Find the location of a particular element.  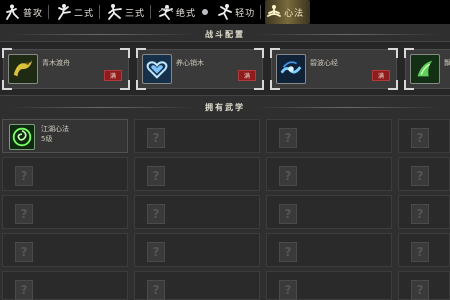

battle-slot: 青木渡舟 满 is located at coordinates (66, 69).